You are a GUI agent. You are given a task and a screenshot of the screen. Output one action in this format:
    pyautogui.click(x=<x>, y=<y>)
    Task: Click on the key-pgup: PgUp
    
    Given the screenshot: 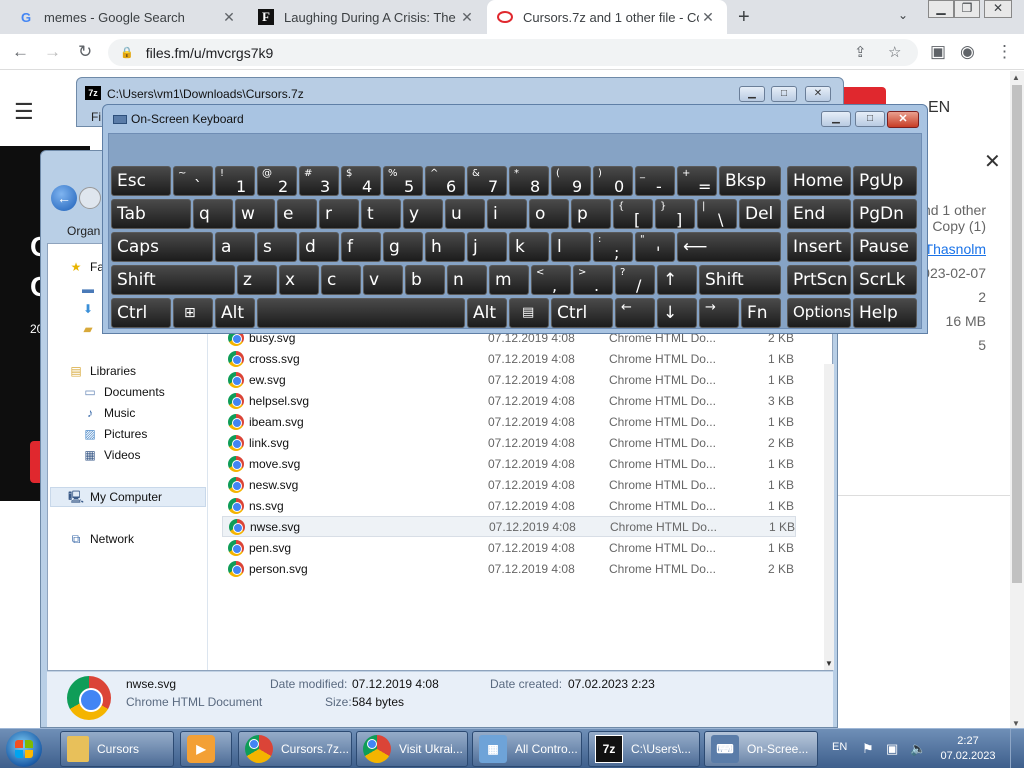 What is the action you would take?
    pyautogui.click(x=885, y=181)
    